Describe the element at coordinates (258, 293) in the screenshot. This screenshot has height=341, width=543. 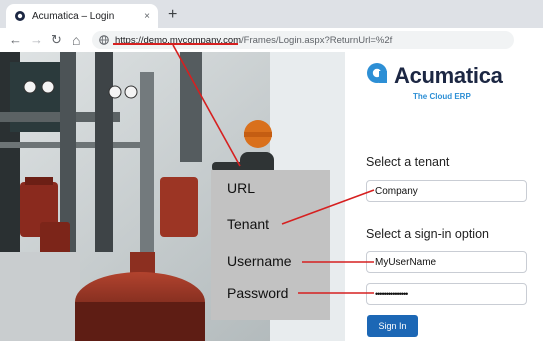
I see `callout-password: Password` at that location.